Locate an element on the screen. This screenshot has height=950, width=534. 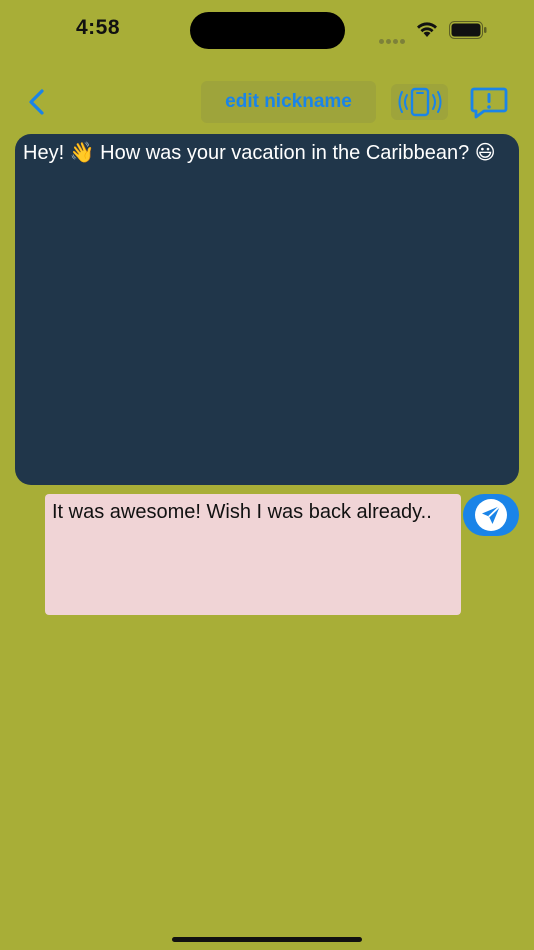
dynamic-island is located at coordinates (267, 30).